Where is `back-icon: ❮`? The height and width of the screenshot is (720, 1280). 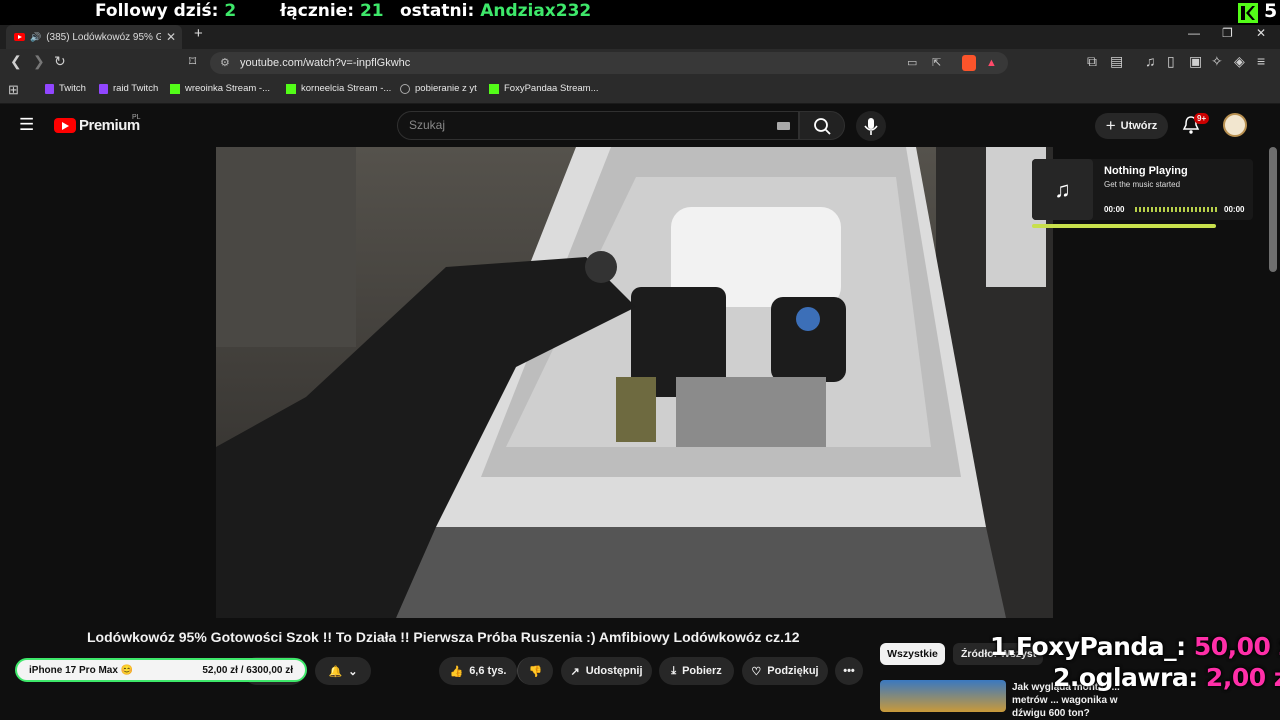 back-icon: ❮ is located at coordinates (16, 61).